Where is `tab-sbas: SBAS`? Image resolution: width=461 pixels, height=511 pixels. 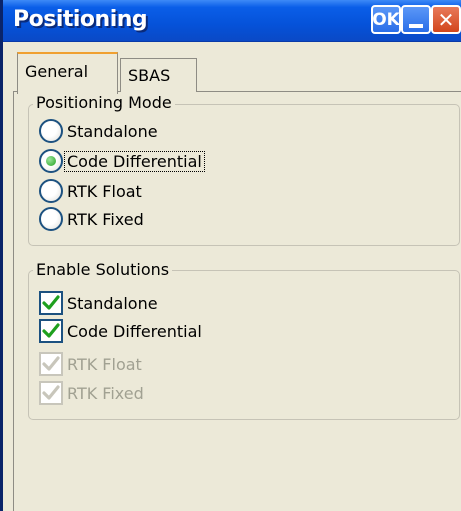 tab-sbas: SBAS is located at coordinates (158, 75).